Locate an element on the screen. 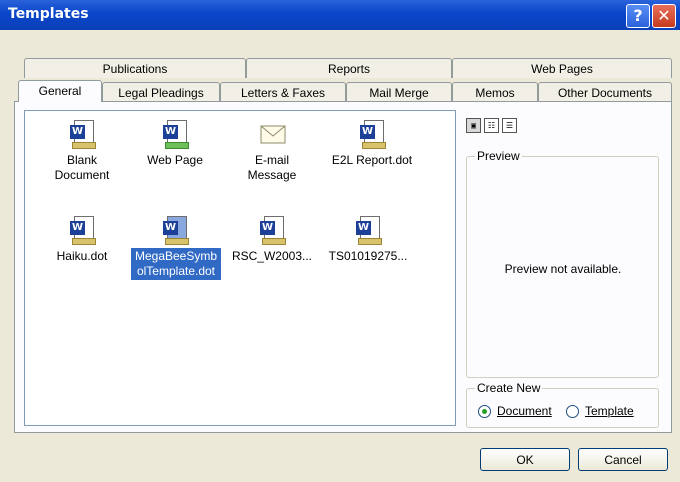 Image resolution: width=680 pixels, height=482 pixels. tab-publications: Publications is located at coordinates (135, 68).